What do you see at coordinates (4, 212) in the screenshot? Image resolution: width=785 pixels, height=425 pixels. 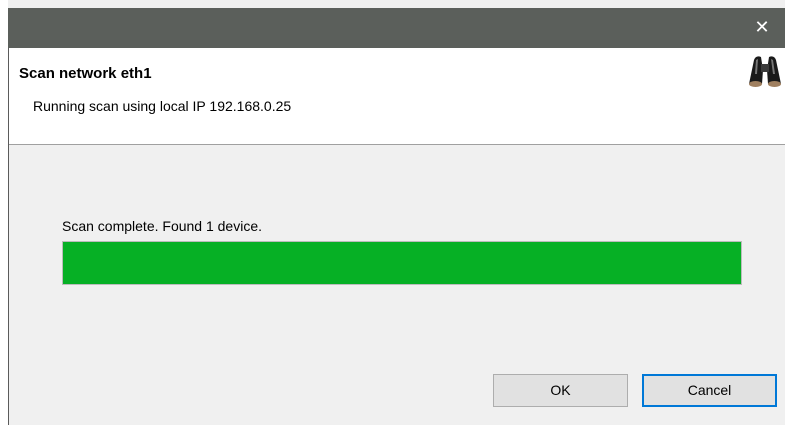 I see `window-frame-edge` at bounding box center [4, 212].